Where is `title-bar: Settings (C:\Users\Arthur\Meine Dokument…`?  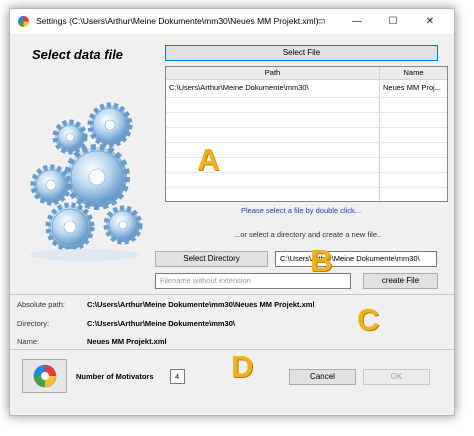 title-bar: Settings (C:\Users\Arthur\Meine Dokument… is located at coordinates (232, 21).